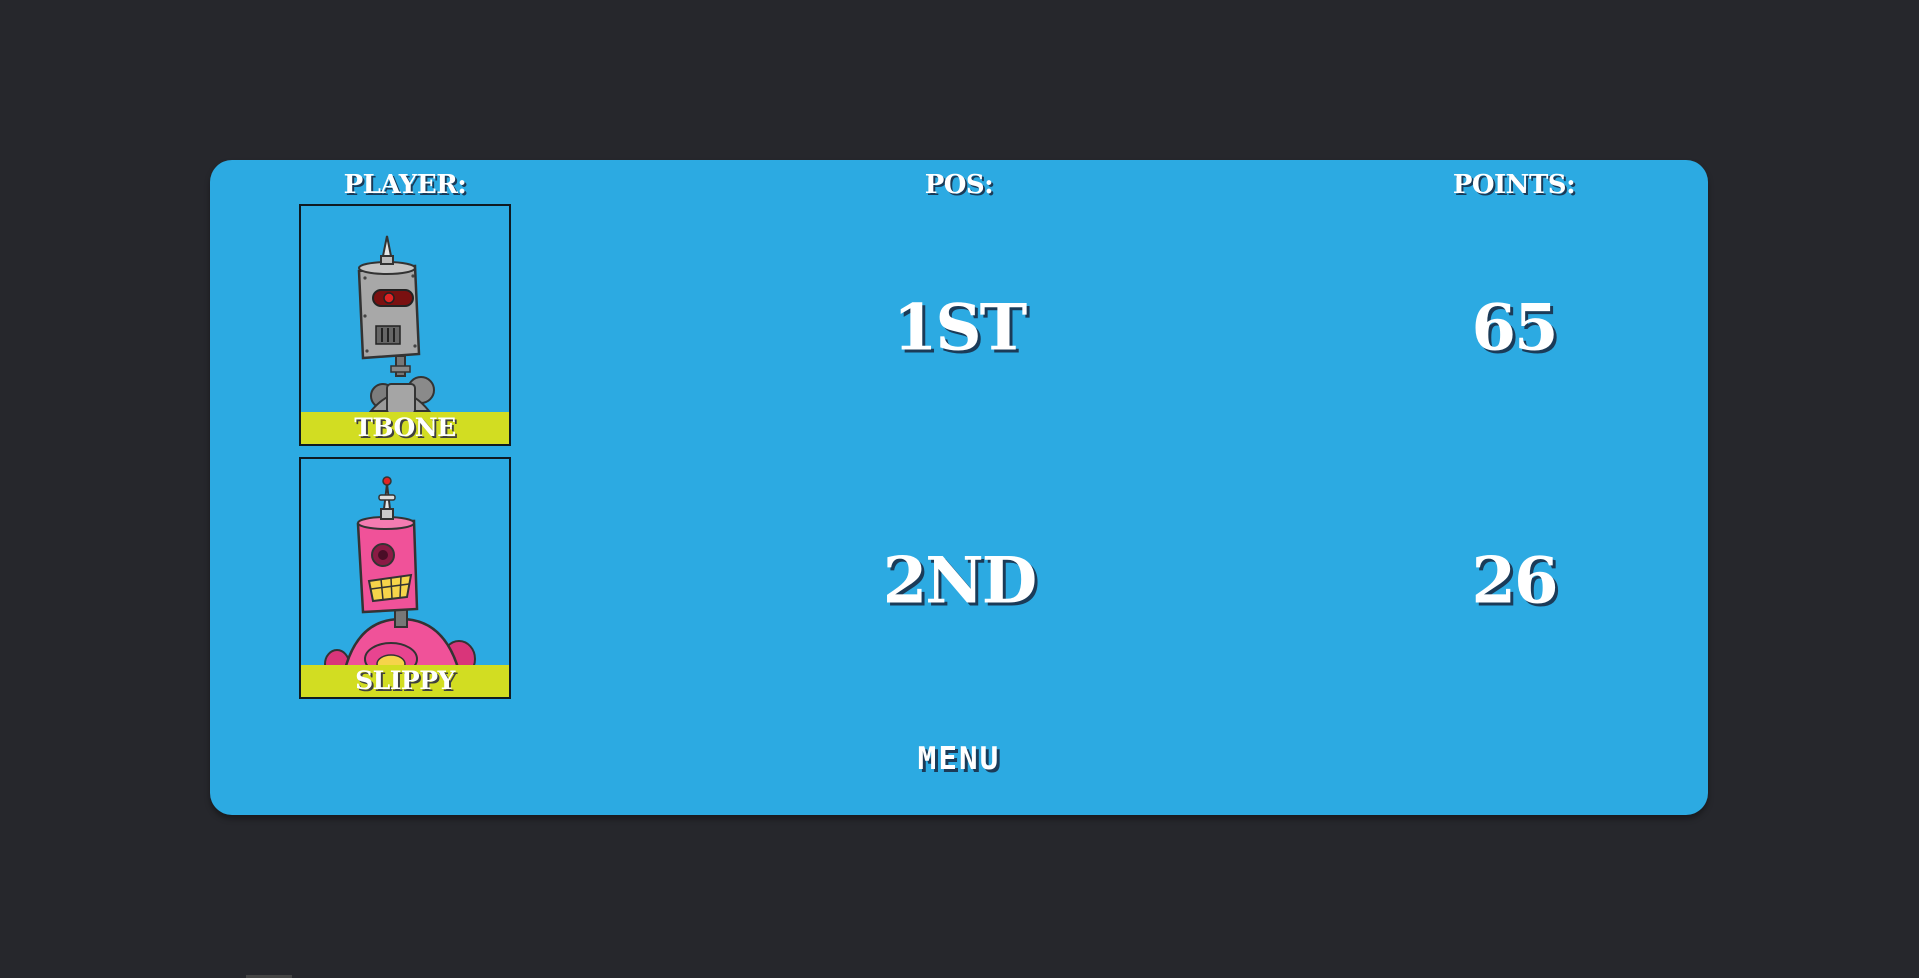 The height and width of the screenshot is (978, 1919). What do you see at coordinates (1514, 581) in the screenshot?
I see `points-value: 26` at bounding box center [1514, 581].